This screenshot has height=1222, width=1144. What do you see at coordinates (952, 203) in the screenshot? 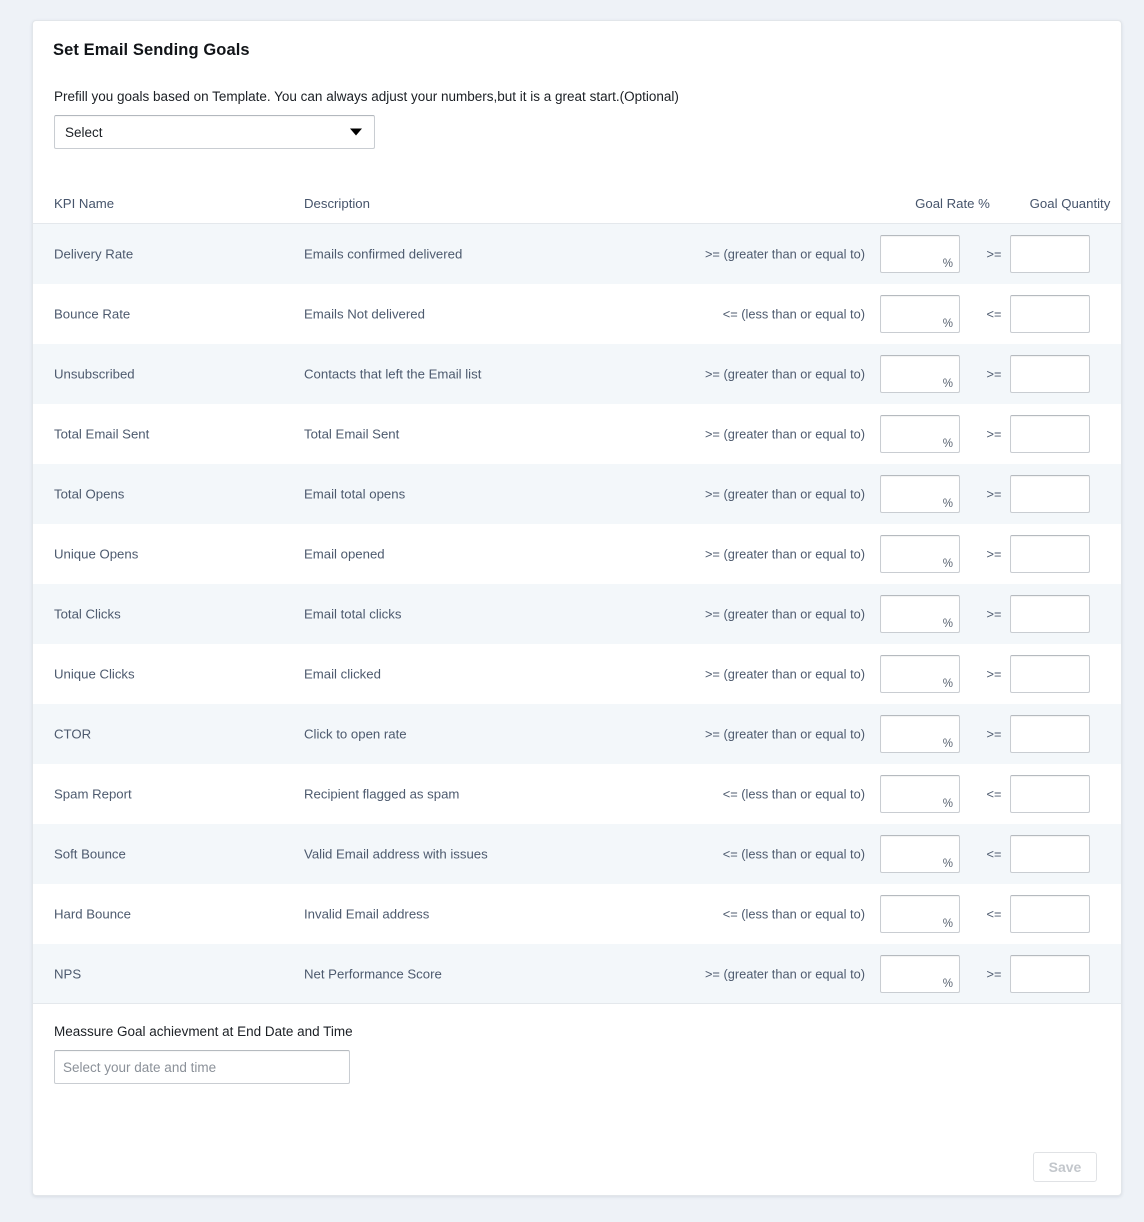
I see `column-header-goal-rate: Goal Rate %` at bounding box center [952, 203].